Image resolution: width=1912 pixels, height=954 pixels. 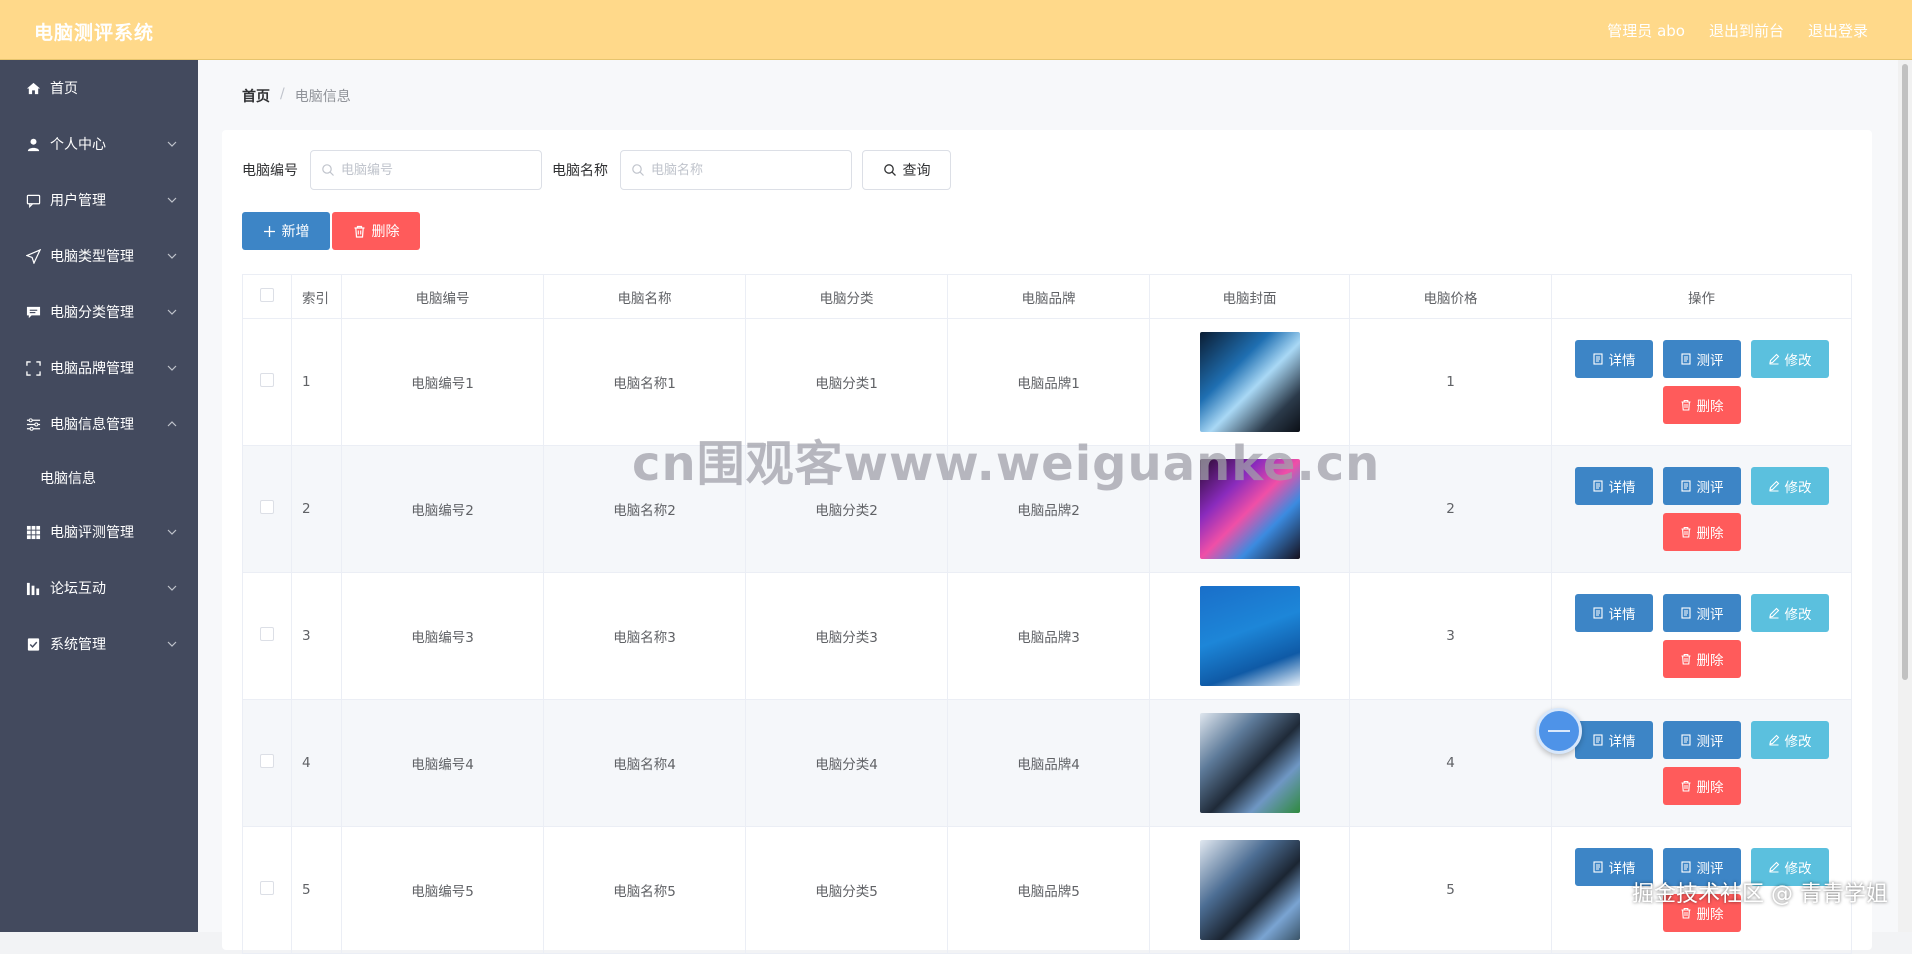 What do you see at coordinates (92, 369) in the screenshot?
I see `sidebar-item-label: 电脑品牌管理` at bounding box center [92, 369].